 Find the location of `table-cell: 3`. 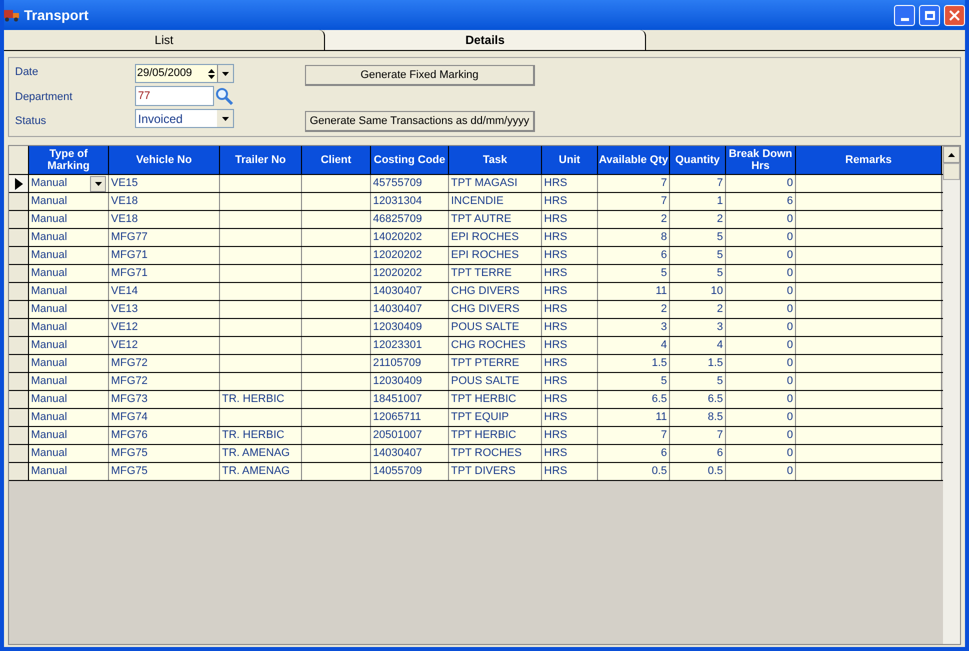

table-cell: 3 is located at coordinates (634, 327).